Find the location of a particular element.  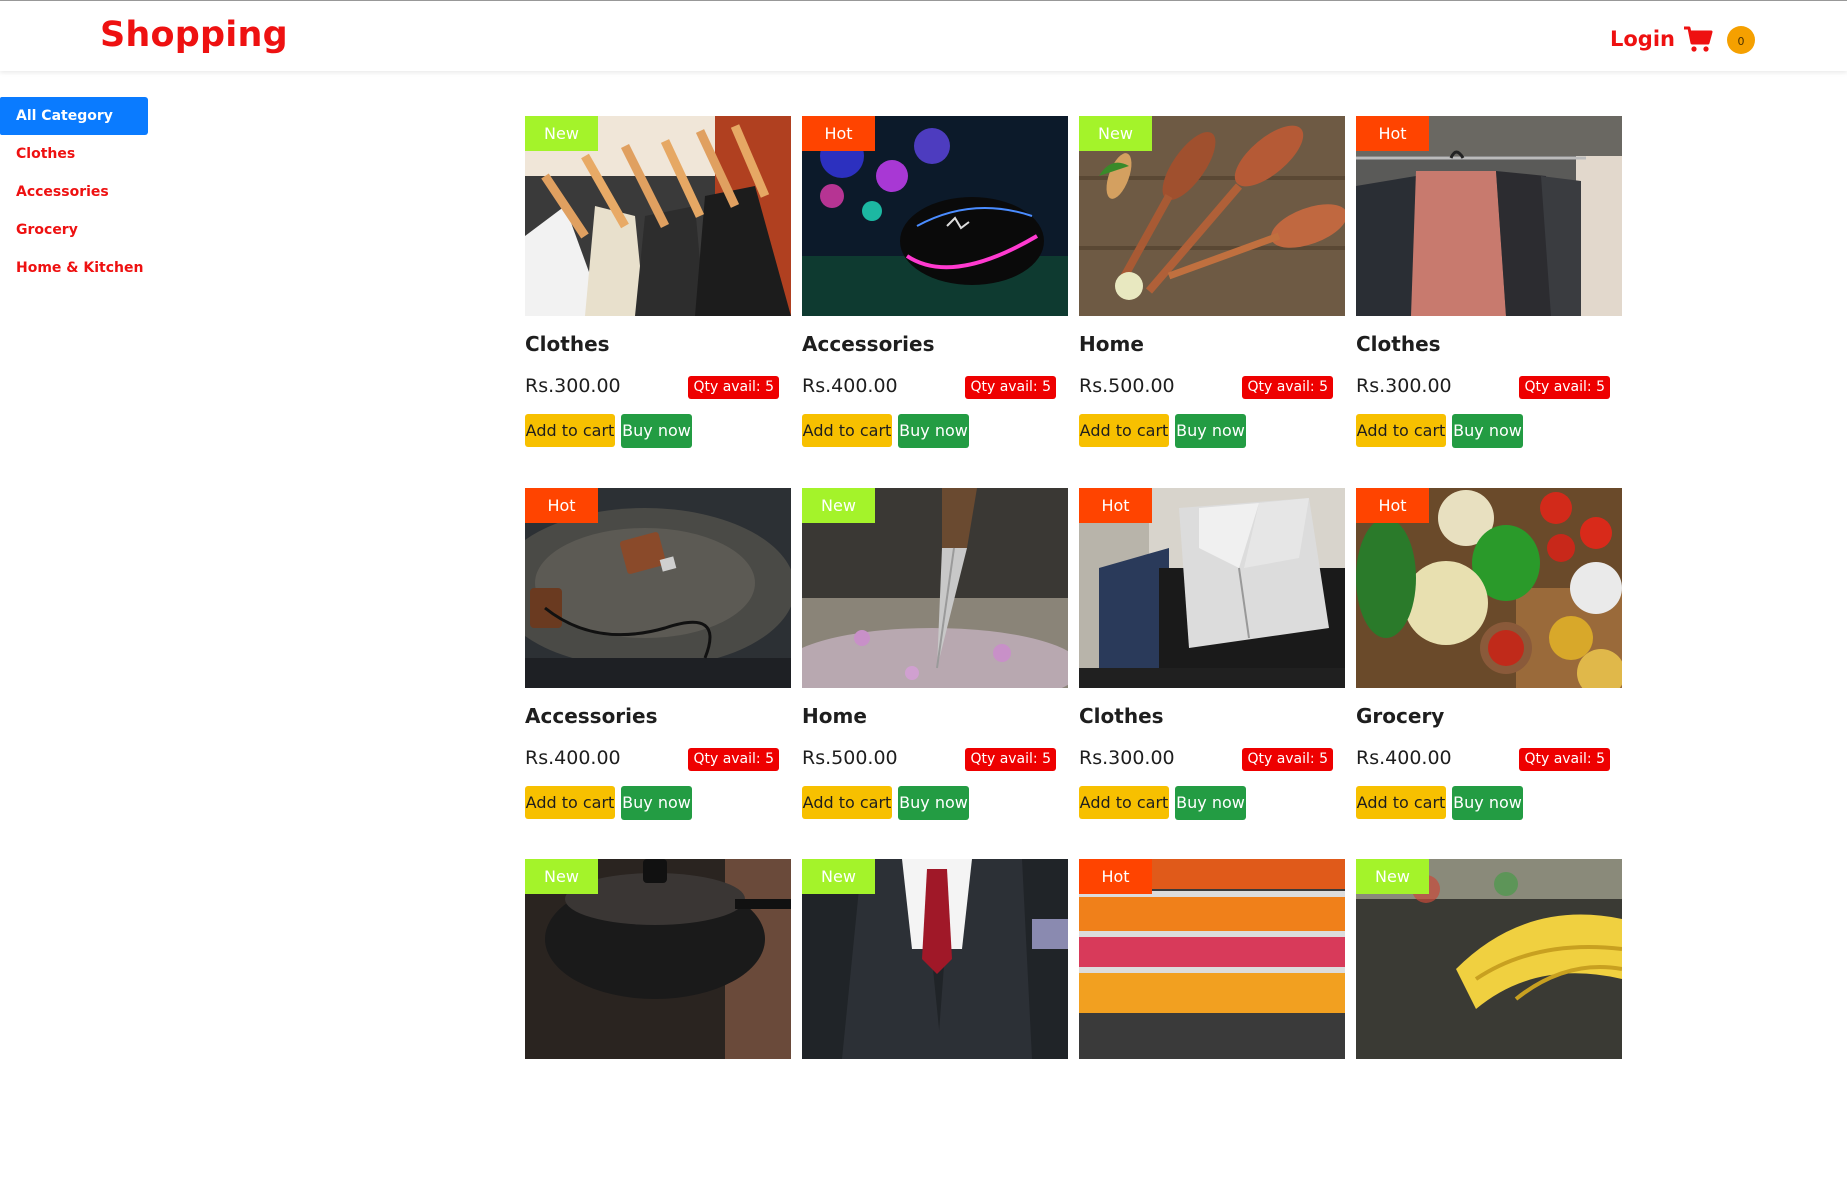

product-card: Hot is located at coordinates (1212, 1029).